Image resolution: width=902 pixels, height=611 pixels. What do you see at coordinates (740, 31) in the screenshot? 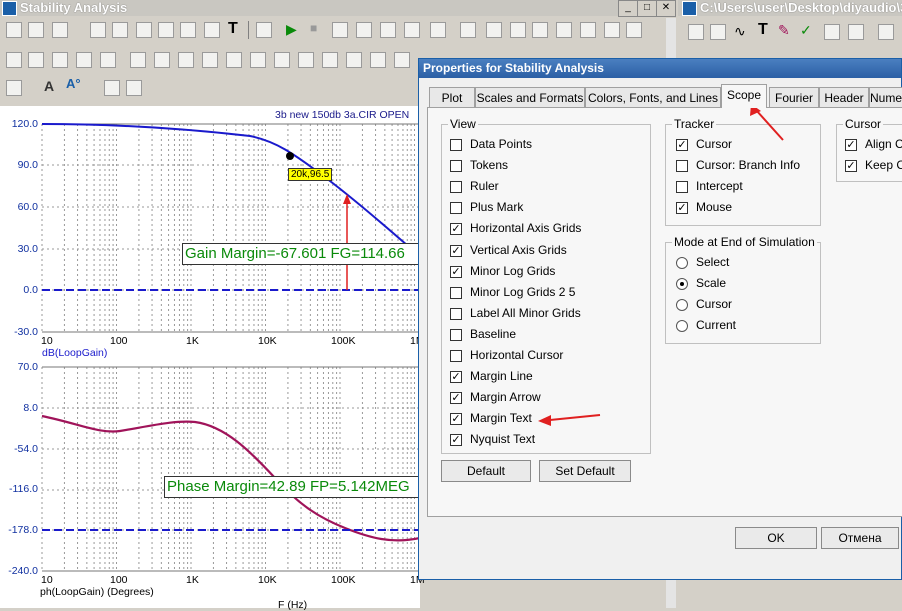
I see `wire-icon: ∿` at bounding box center [740, 31].